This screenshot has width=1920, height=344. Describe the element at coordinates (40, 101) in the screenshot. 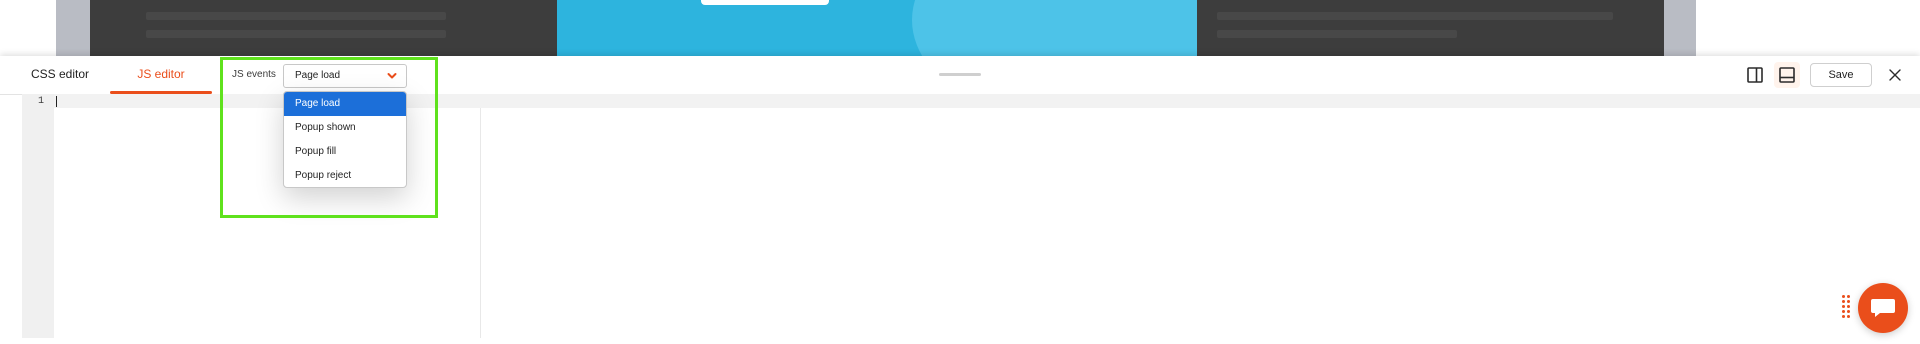

I see `line-number: 1` at that location.